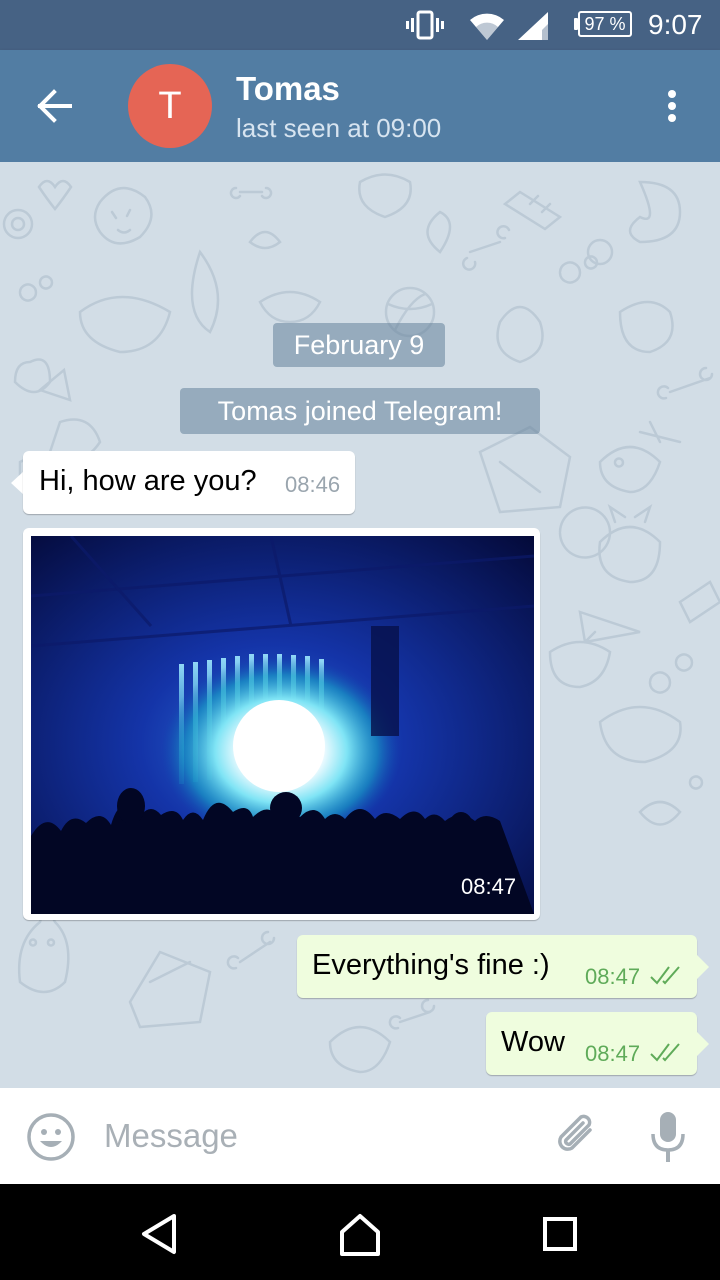 The width and height of the screenshot is (720, 1280). I want to click on nav-home-icon, so click(360, 1234).